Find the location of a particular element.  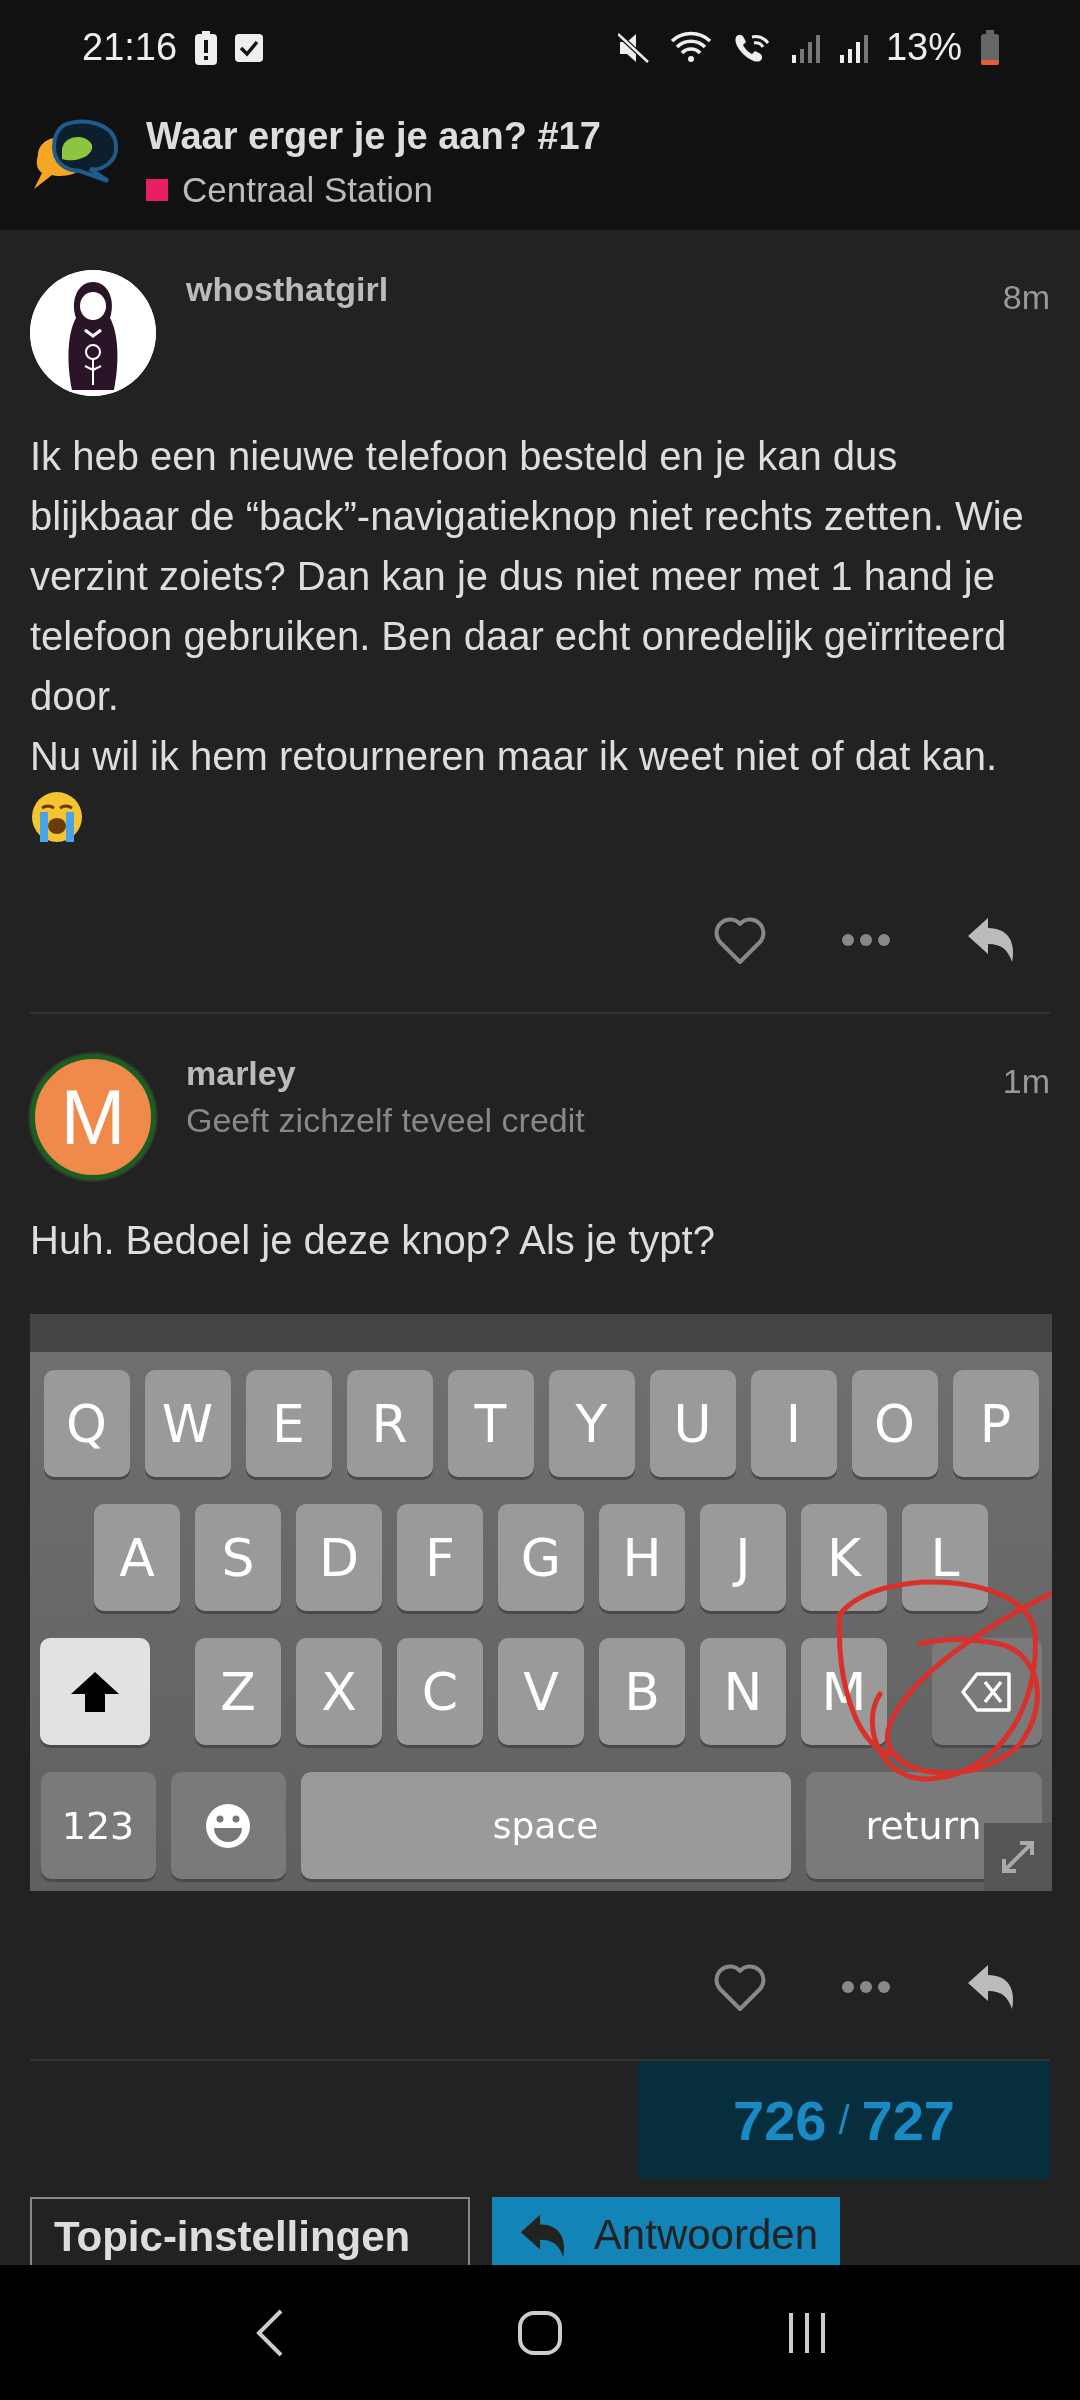

keyboard-key: U is located at coordinates (692, 1423).